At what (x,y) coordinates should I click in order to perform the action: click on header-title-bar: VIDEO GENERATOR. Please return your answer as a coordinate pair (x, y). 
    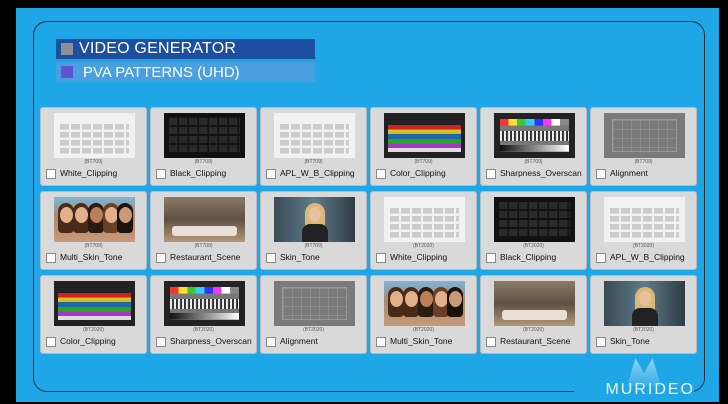
    Looking at the image, I should click on (185, 49).